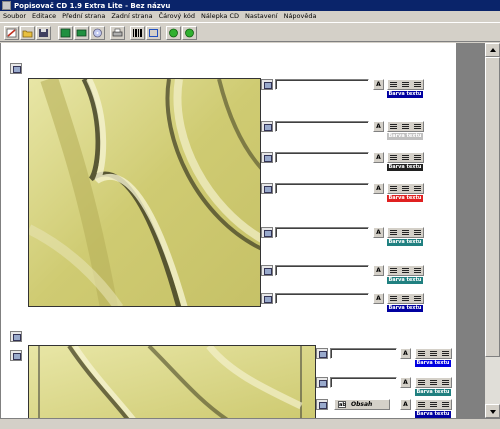 The width and height of the screenshot is (500, 429). What do you see at coordinates (16, 336) in the screenshot?
I see `back-background-picture-button` at bounding box center [16, 336].